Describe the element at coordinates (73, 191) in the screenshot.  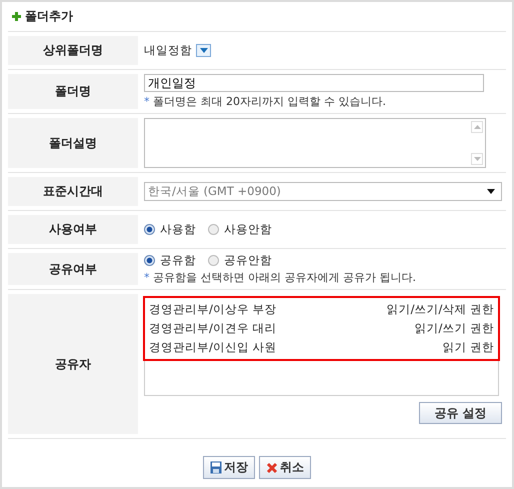
I see `field-label: 표준시간대` at that location.